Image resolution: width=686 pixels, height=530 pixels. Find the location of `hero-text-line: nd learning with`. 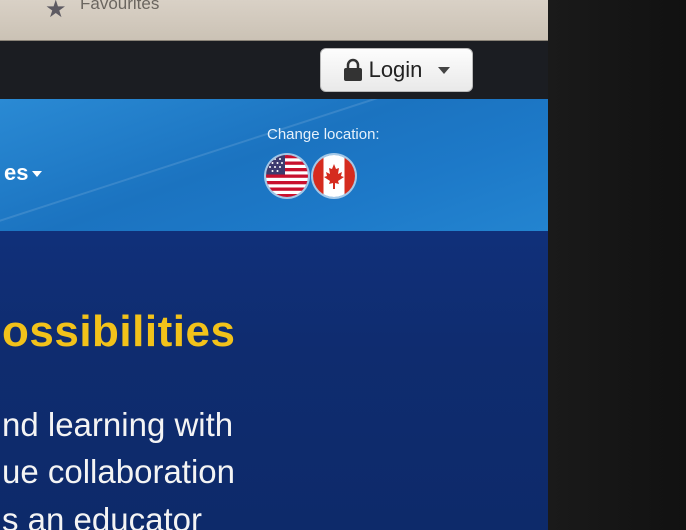

hero-text-line: nd learning with is located at coordinates (118, 424).